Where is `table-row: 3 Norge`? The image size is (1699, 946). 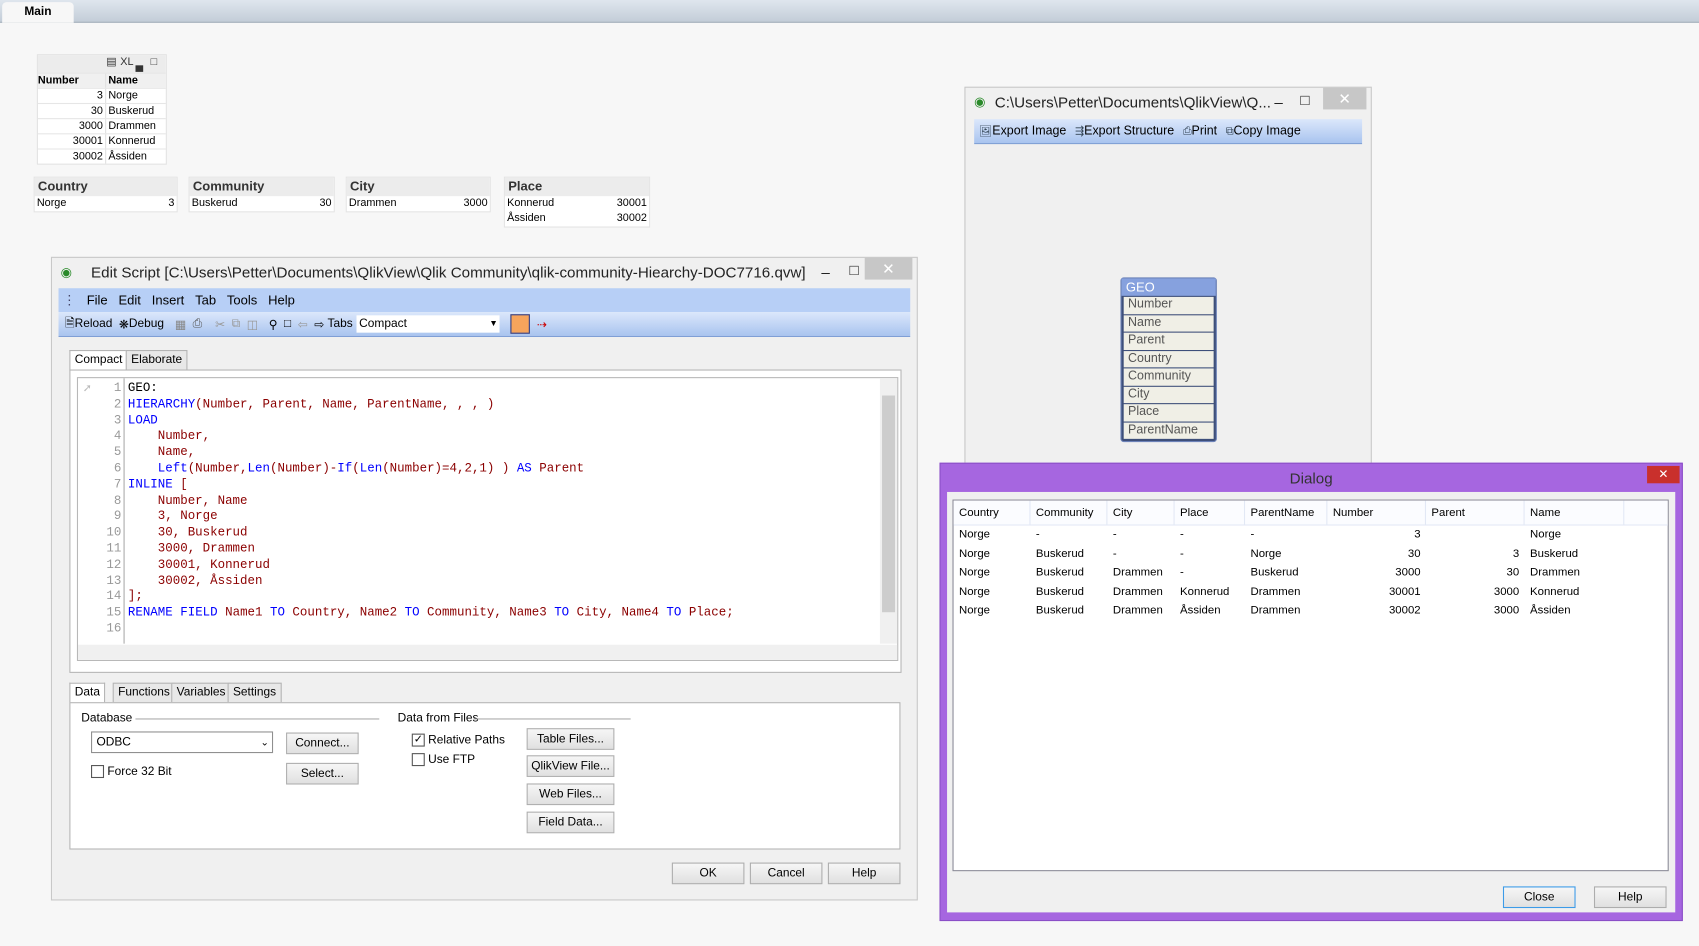 table-row: 3 Norge is located at coordinates (101, 95).